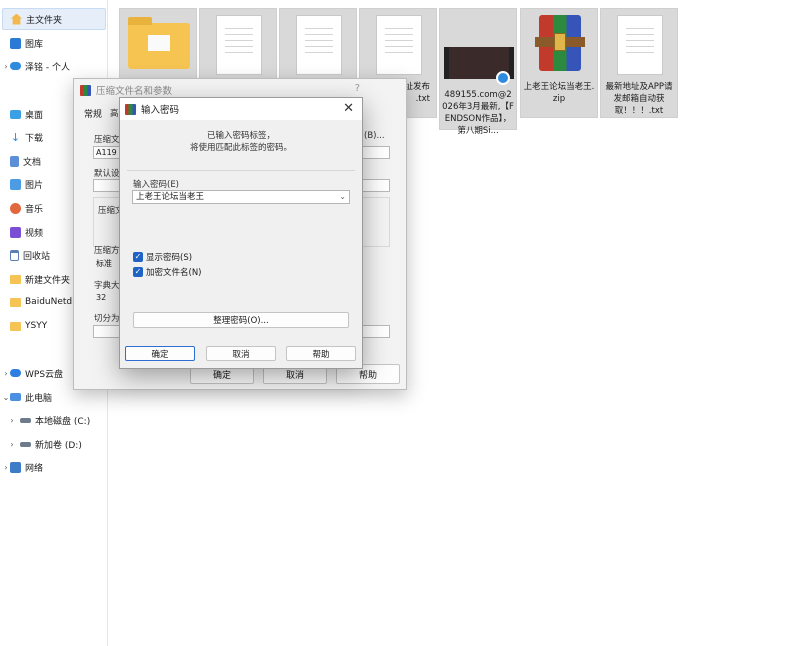  What do you see at coordinates (321, 353) in the screenshot?
I see `help-button: 帮助` at bounding box center [321, 353].